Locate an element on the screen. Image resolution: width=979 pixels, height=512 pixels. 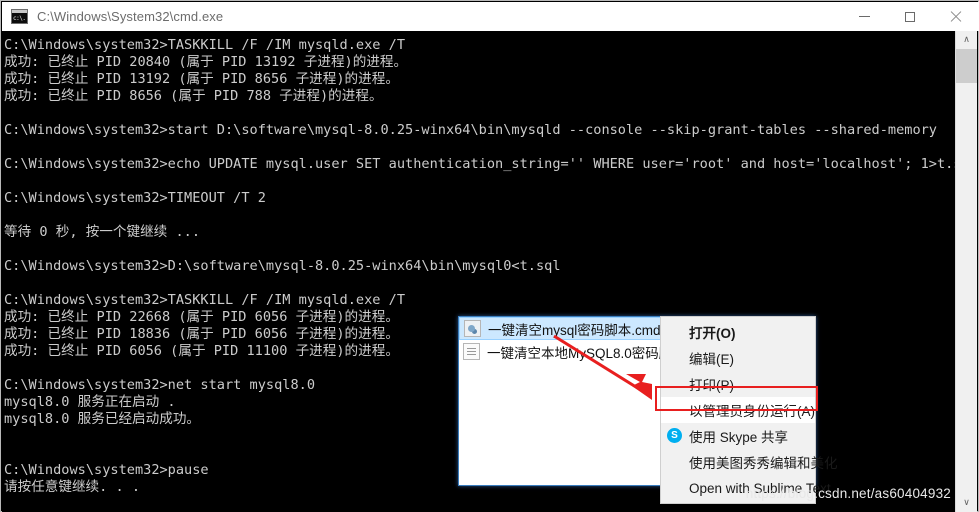
close-icon is located at coordinates (956, 17).